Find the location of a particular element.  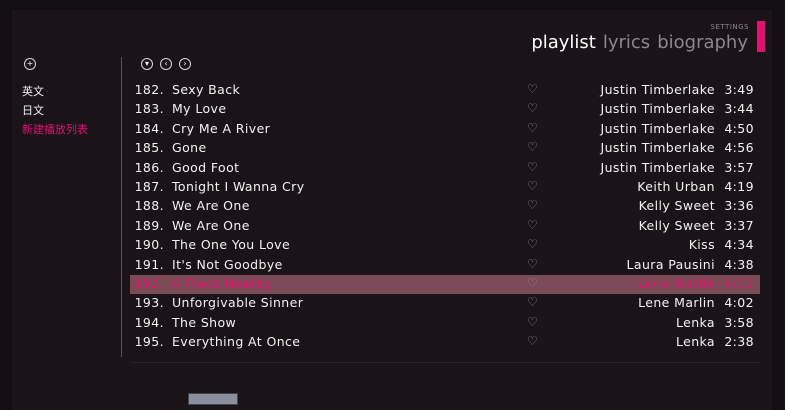

track-number: 184. is located at coordinates (149, 128).